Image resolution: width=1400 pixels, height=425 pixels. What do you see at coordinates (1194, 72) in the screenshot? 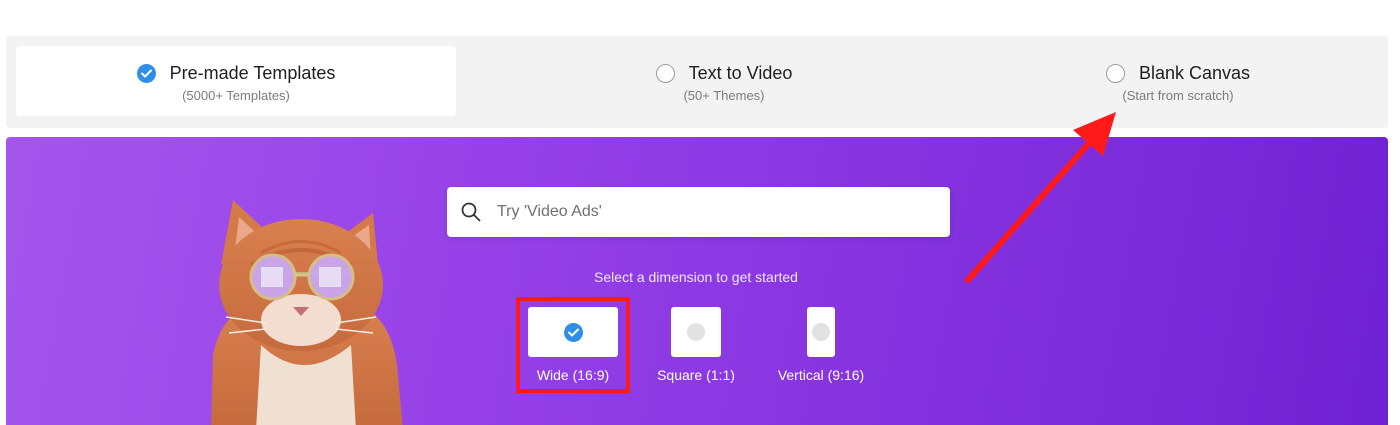
I see `mode-title: Blank Canvas` at bounding box center [1194, 72].